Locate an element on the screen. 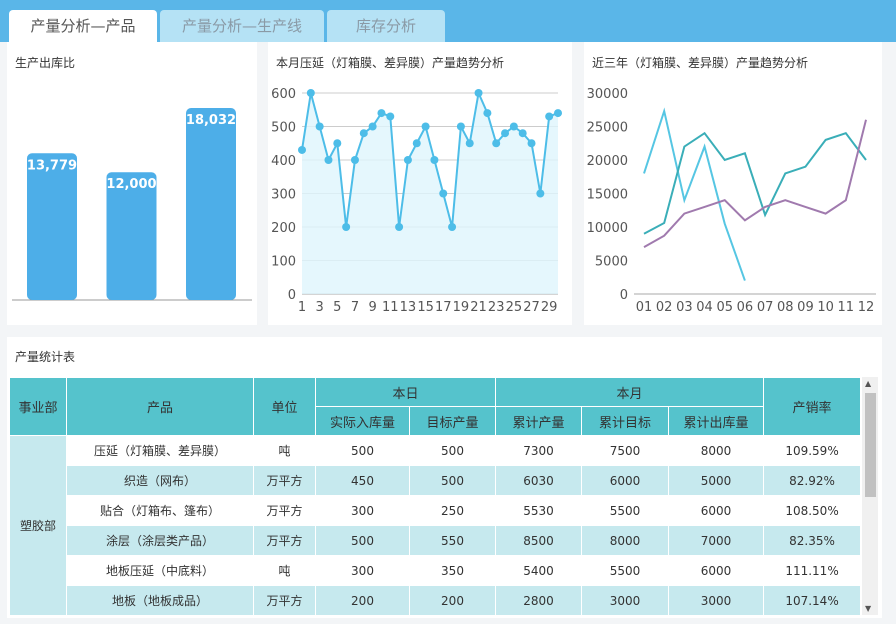  table-scrollbar: ▲ ▼ is located at coordinates (870, 496).